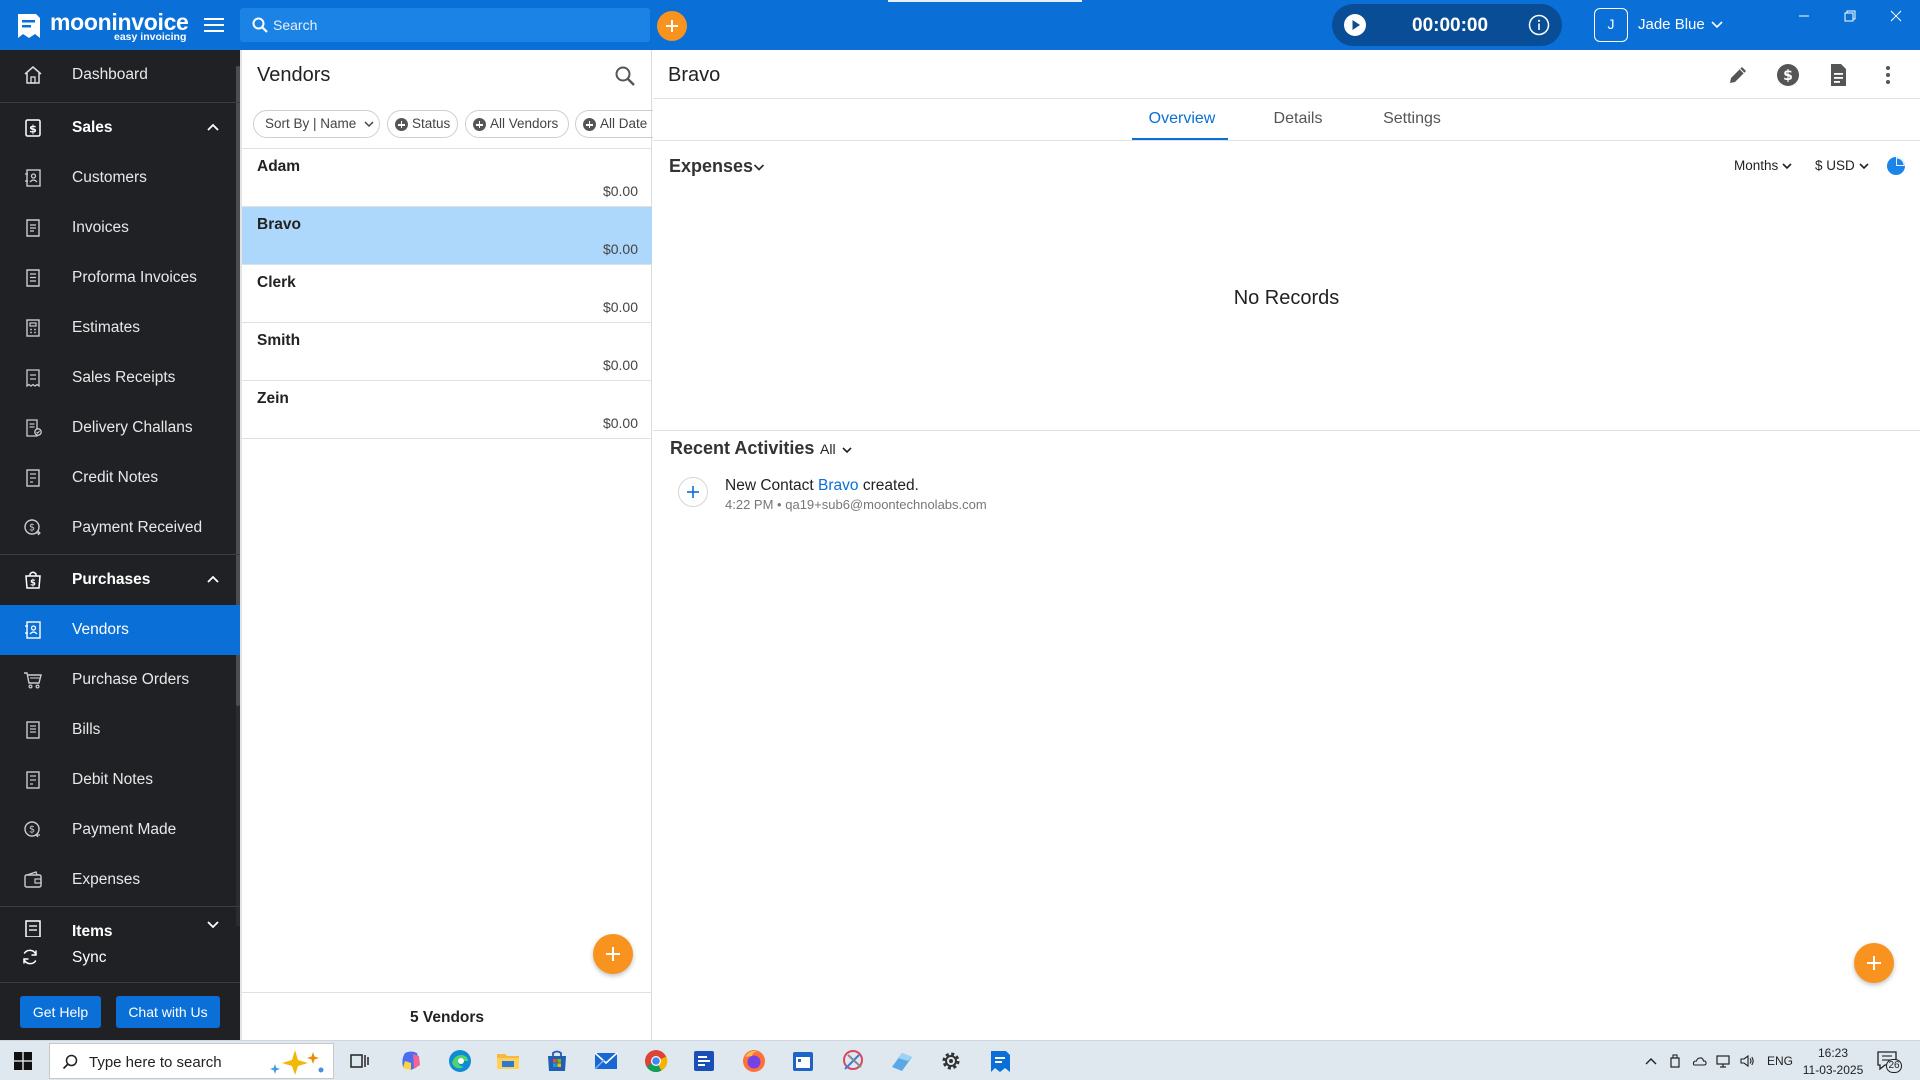 The height and width of the screenshot is (1080, 1920). I want to click on sidebar-items-clip: Items, so click(120, 922).